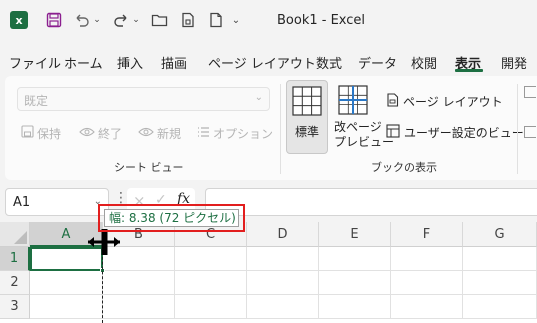 Image resolution: width=537 pixels, height=323 pixels. I want to click on tab-file: ファイル, so click(35, 62).